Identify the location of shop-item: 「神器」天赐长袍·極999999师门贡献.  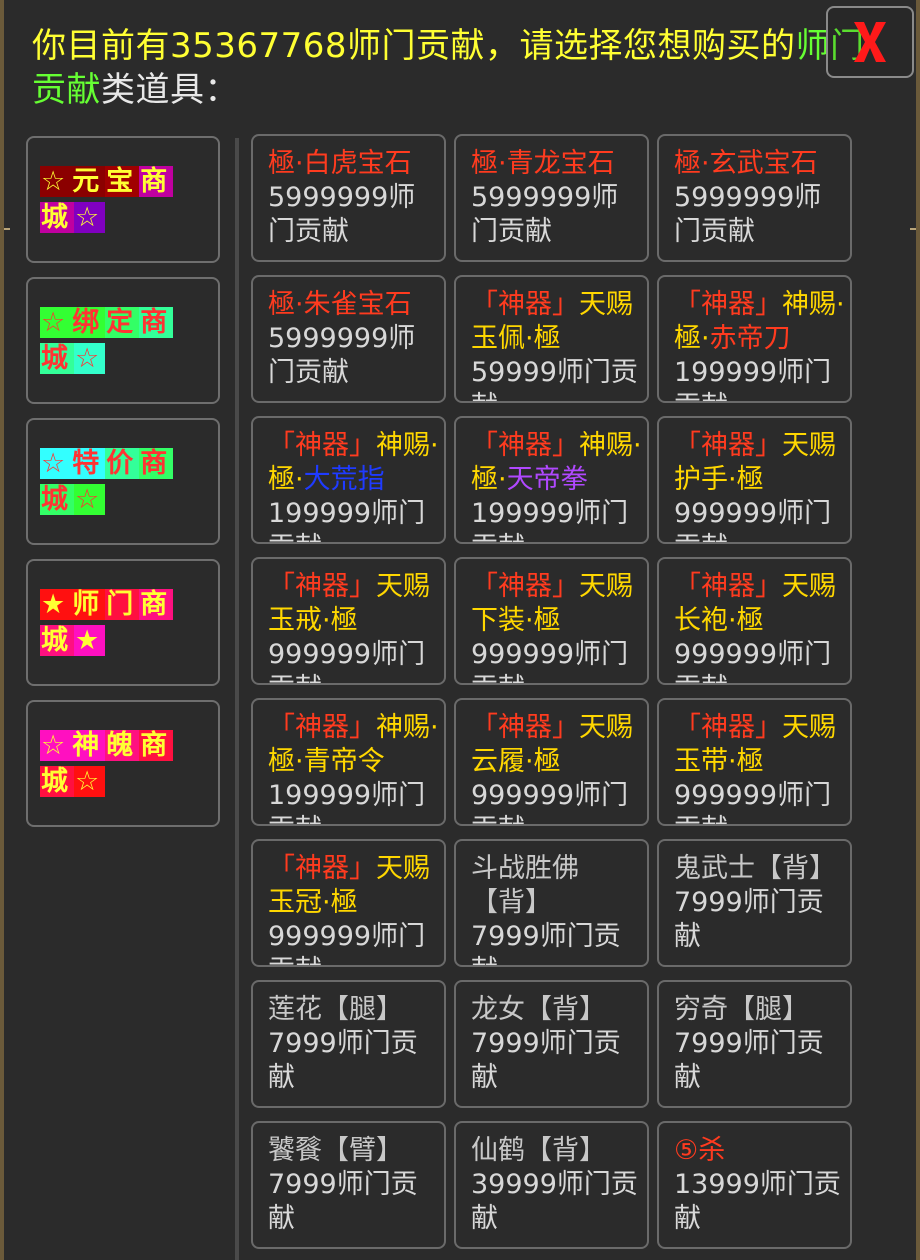
(754, 621).